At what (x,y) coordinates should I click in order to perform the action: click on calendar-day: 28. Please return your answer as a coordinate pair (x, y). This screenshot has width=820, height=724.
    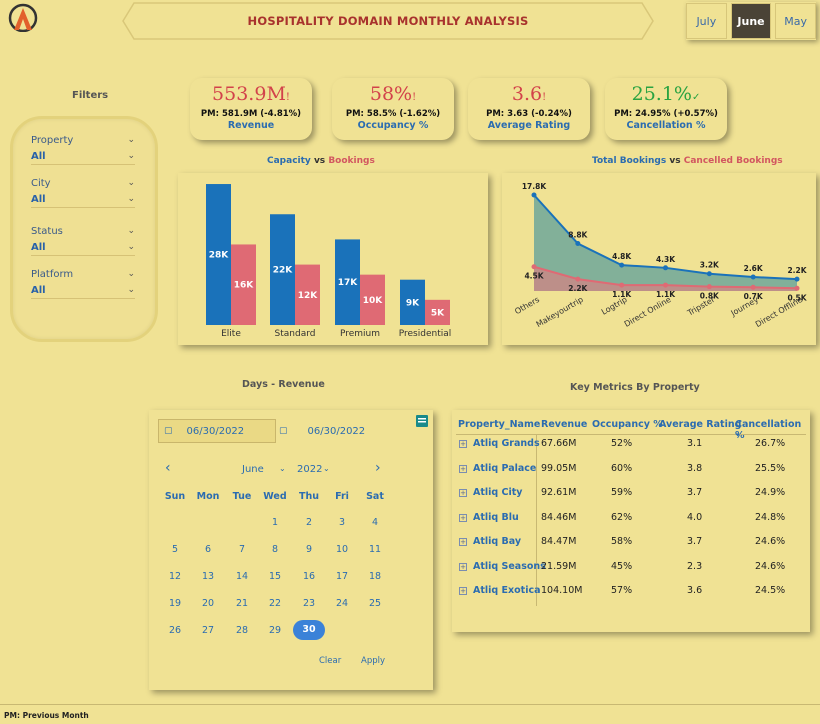
    Looking at the image, I should click on (242, 630).